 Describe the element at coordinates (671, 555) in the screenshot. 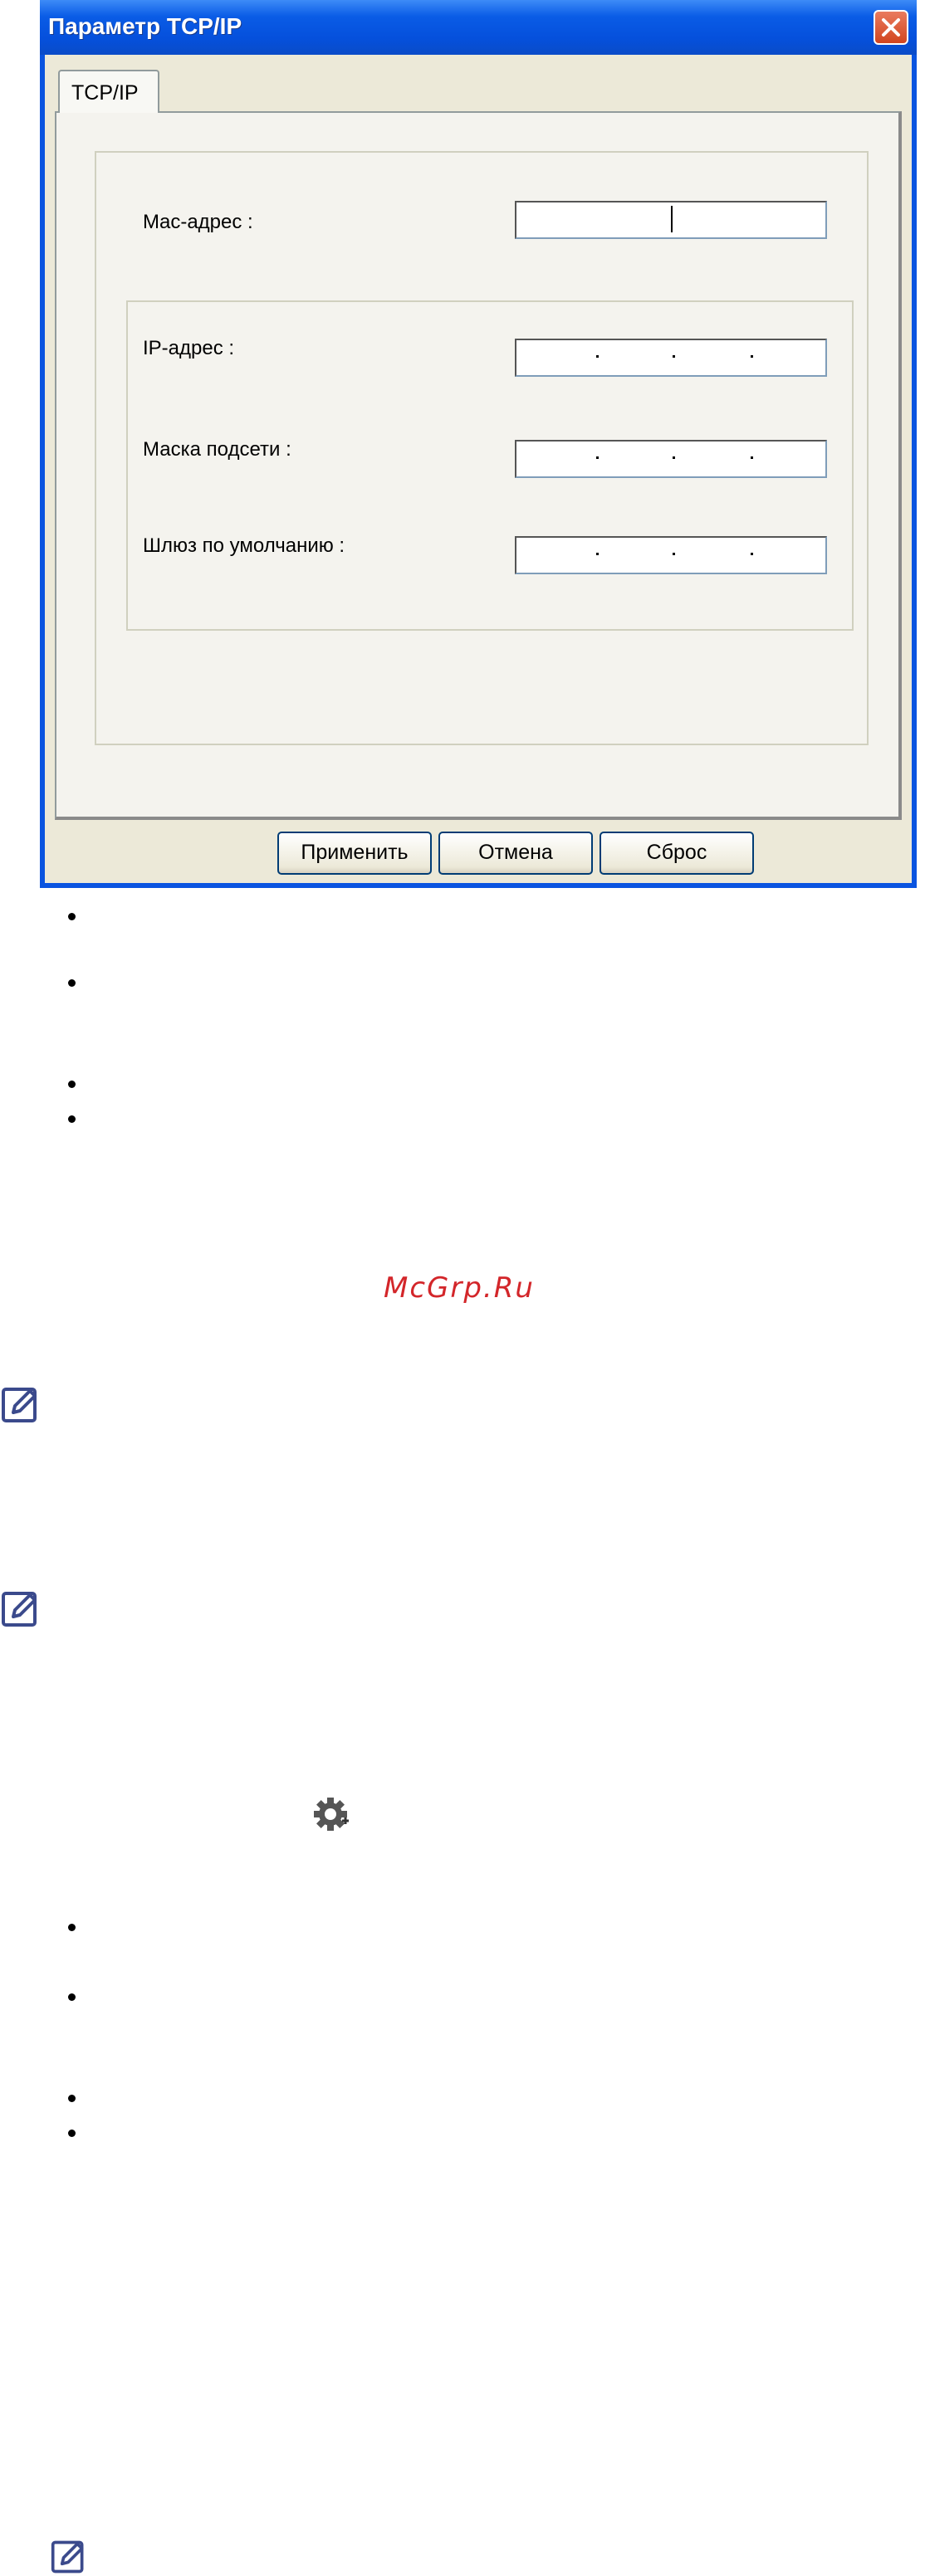

I see `default-gateway-field` at that location.